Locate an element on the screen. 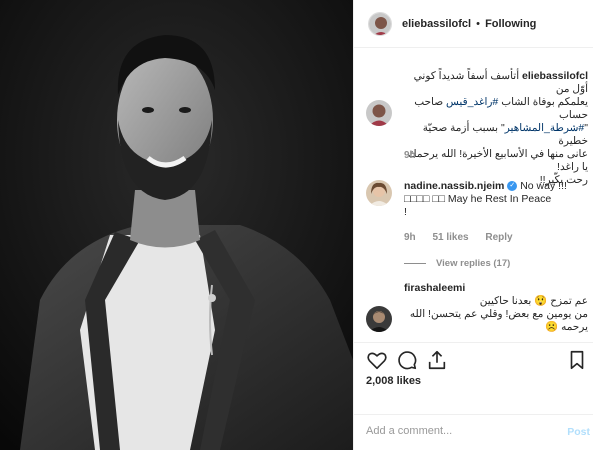 This screenshot has width=593, height=450. following-button: Following is located at coordinates (510, 24).